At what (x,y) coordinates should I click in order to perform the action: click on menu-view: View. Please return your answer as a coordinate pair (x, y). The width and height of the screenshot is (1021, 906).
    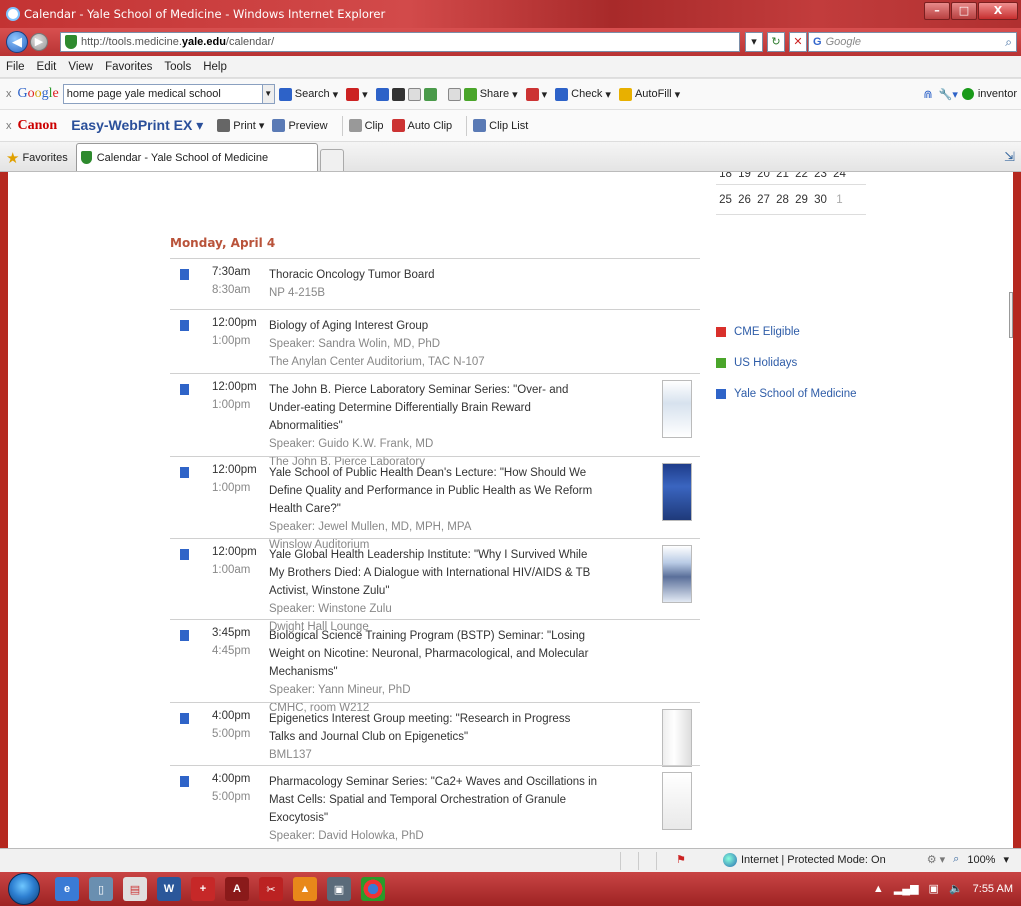
    Looking at the image, I should click on (80, 67).